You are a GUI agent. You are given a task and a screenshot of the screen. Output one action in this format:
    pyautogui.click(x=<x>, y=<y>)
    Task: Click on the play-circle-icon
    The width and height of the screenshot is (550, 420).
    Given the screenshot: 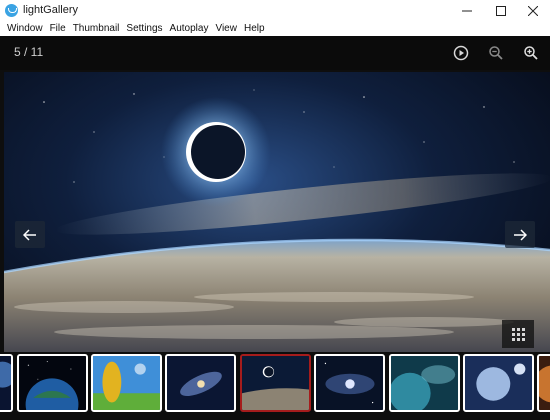 What is the action you would take?
    pyautogui.click(x=461, y=53)
    